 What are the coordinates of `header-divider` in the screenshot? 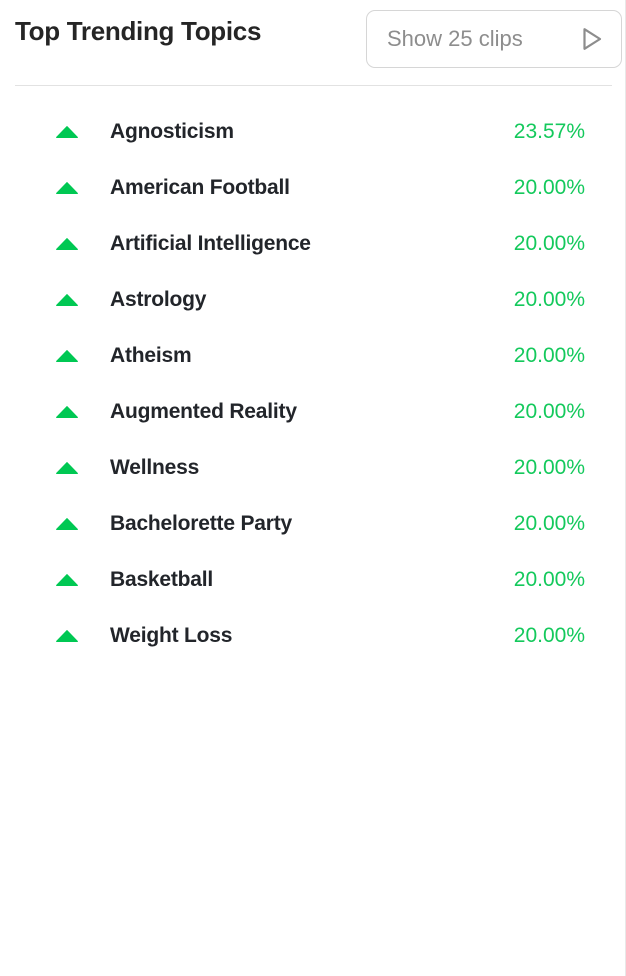 It's located at (313, 85).